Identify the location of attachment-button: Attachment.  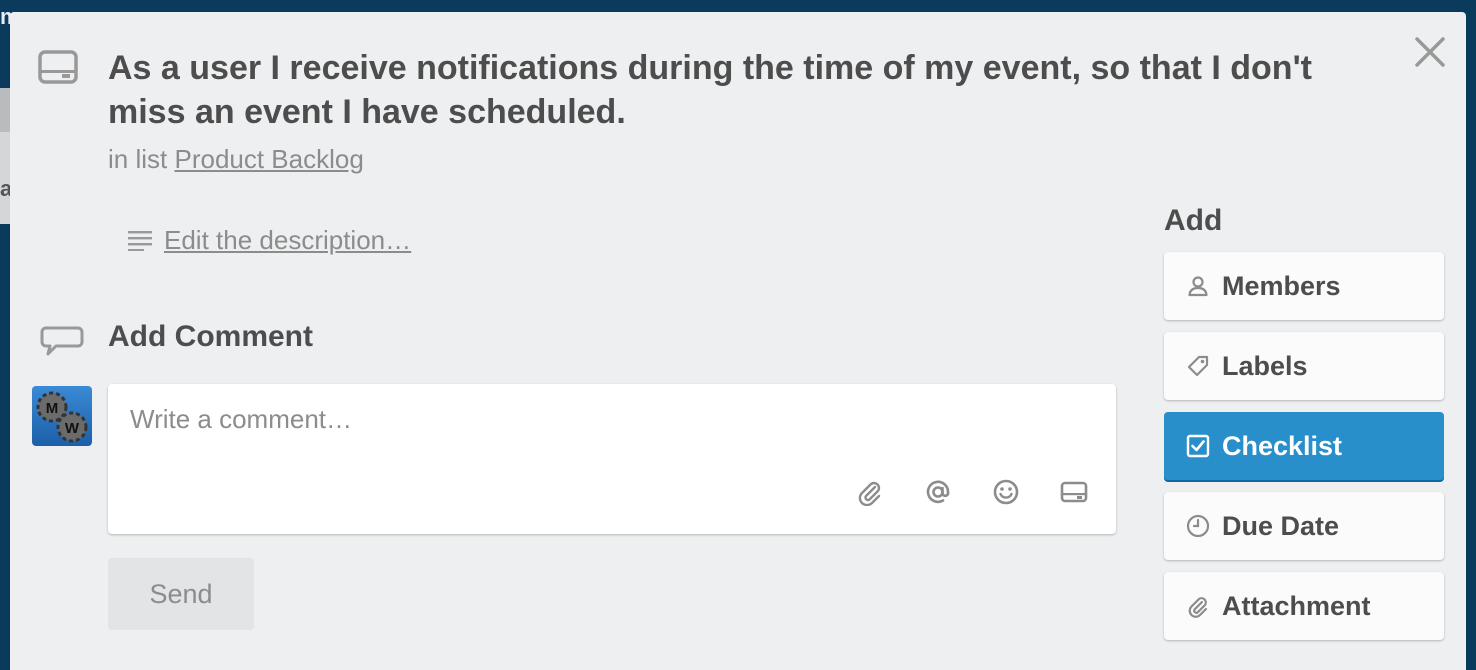
(1304, 606).